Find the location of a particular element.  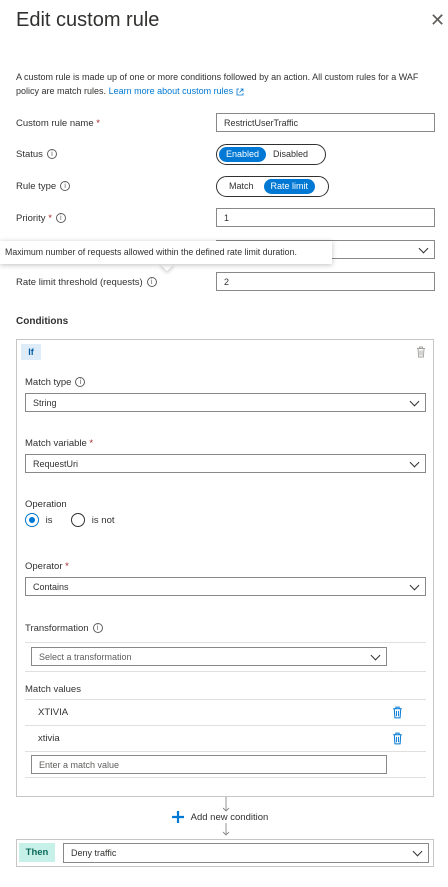

match-type-label: Match type i is located at coordinates (55, 382).